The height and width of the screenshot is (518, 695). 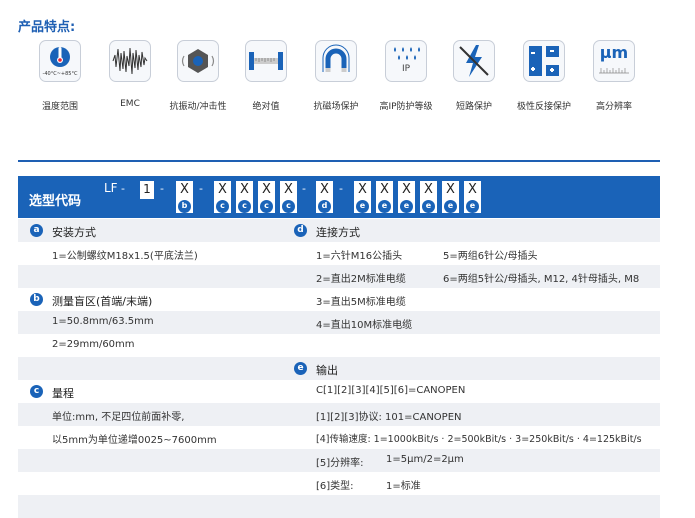 What do you see at coordinates (361, 279) in the screenshot?
I see `connection-option: 2=直出2M标准电缆` at bounding box center [361, 279].